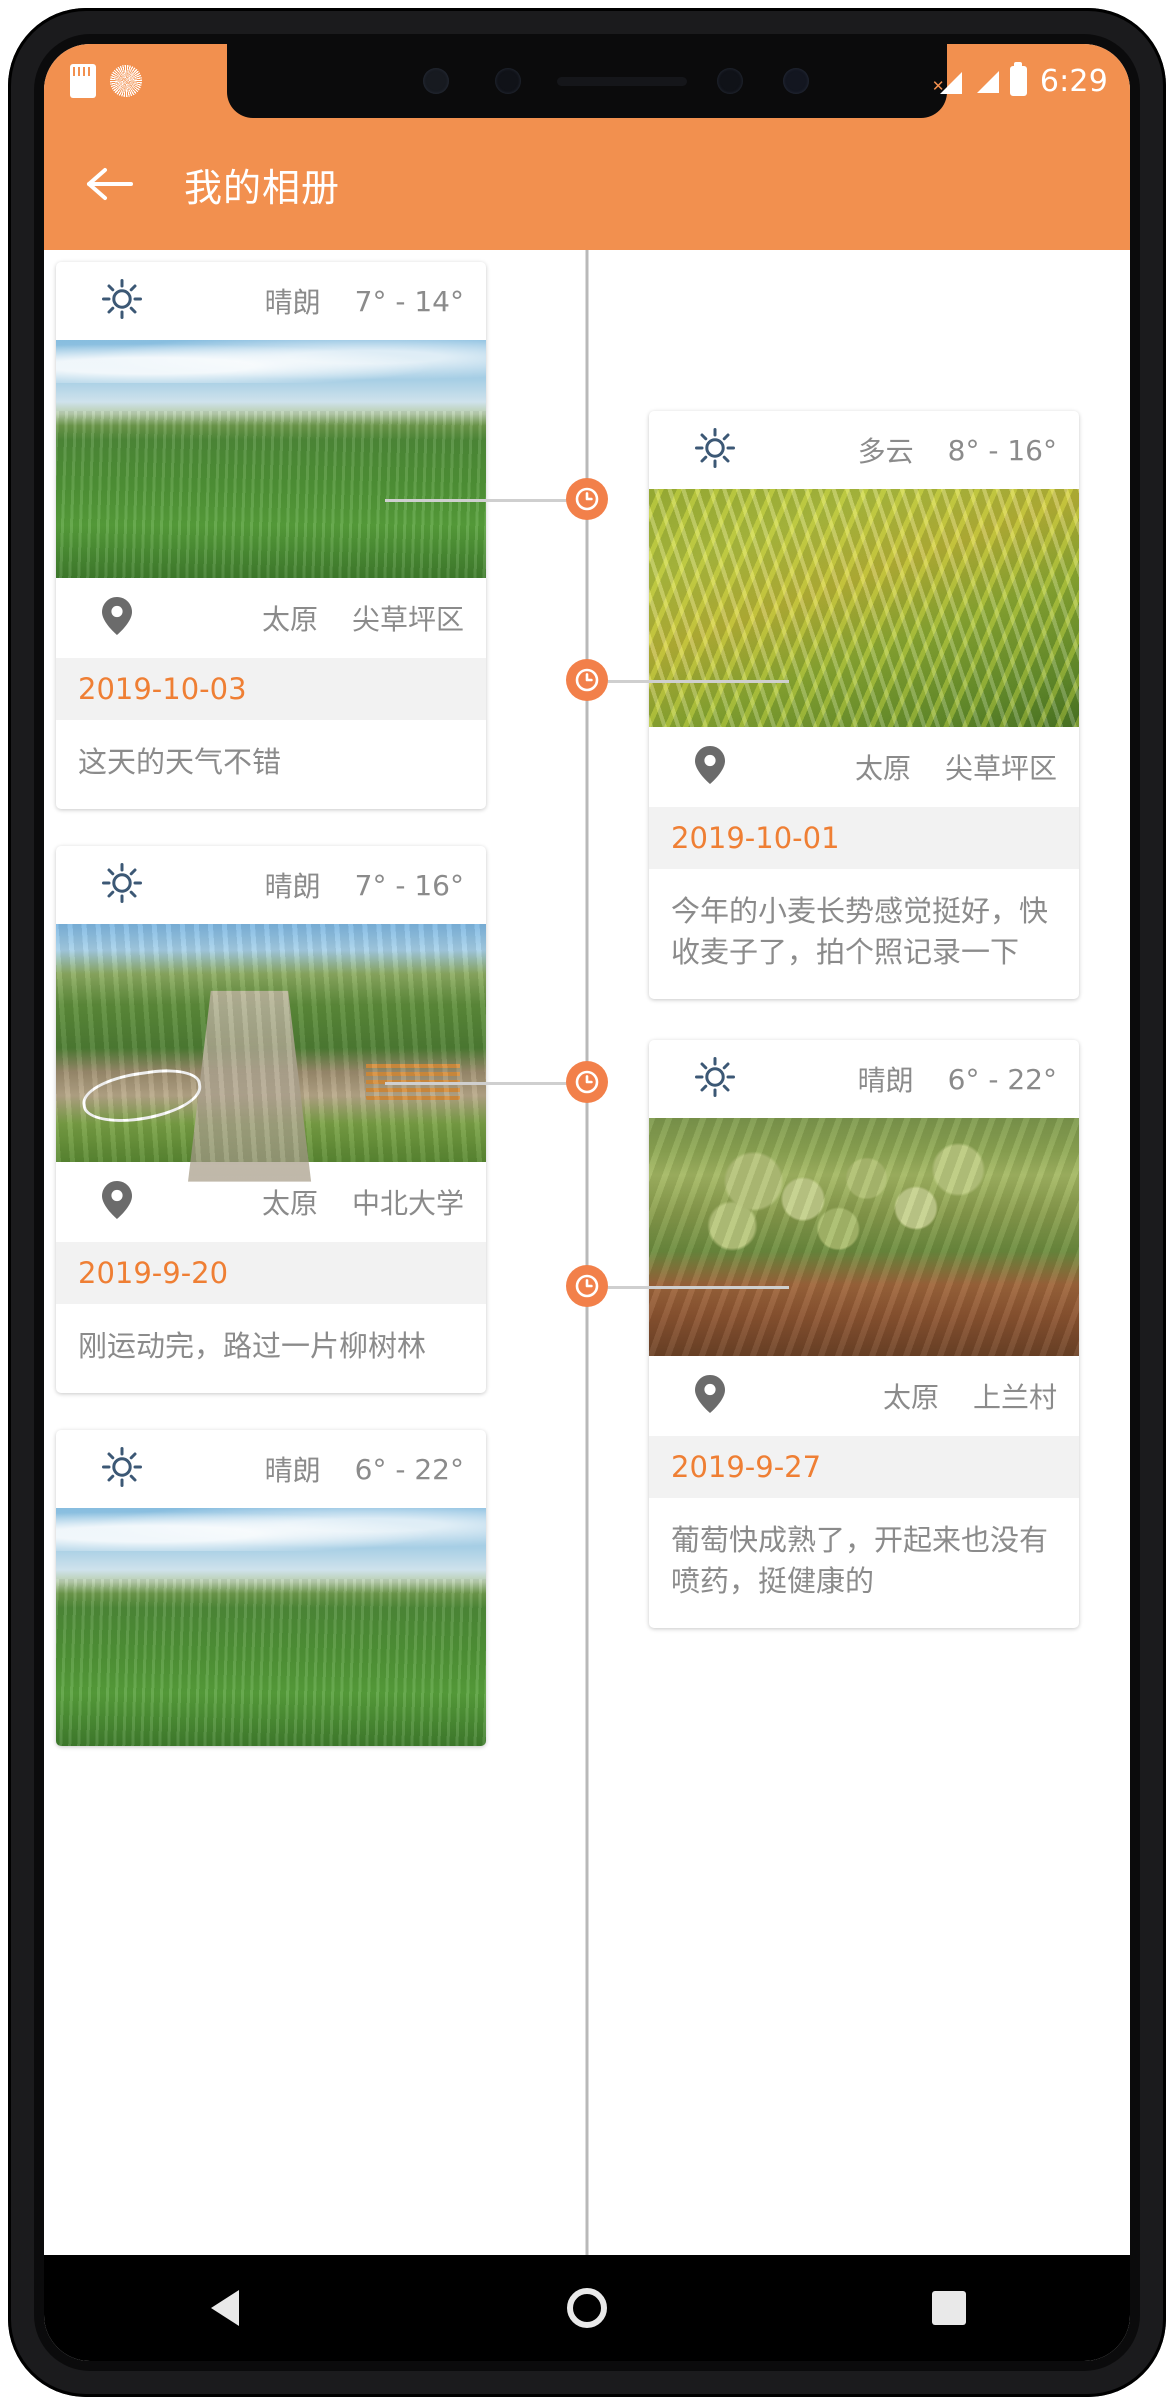 This screenshot has width=1174, height=2405. What do you see at coordinates (83, 81) in the screenshot?
I see `sim-card-icon` at bounding box center [83, 81].